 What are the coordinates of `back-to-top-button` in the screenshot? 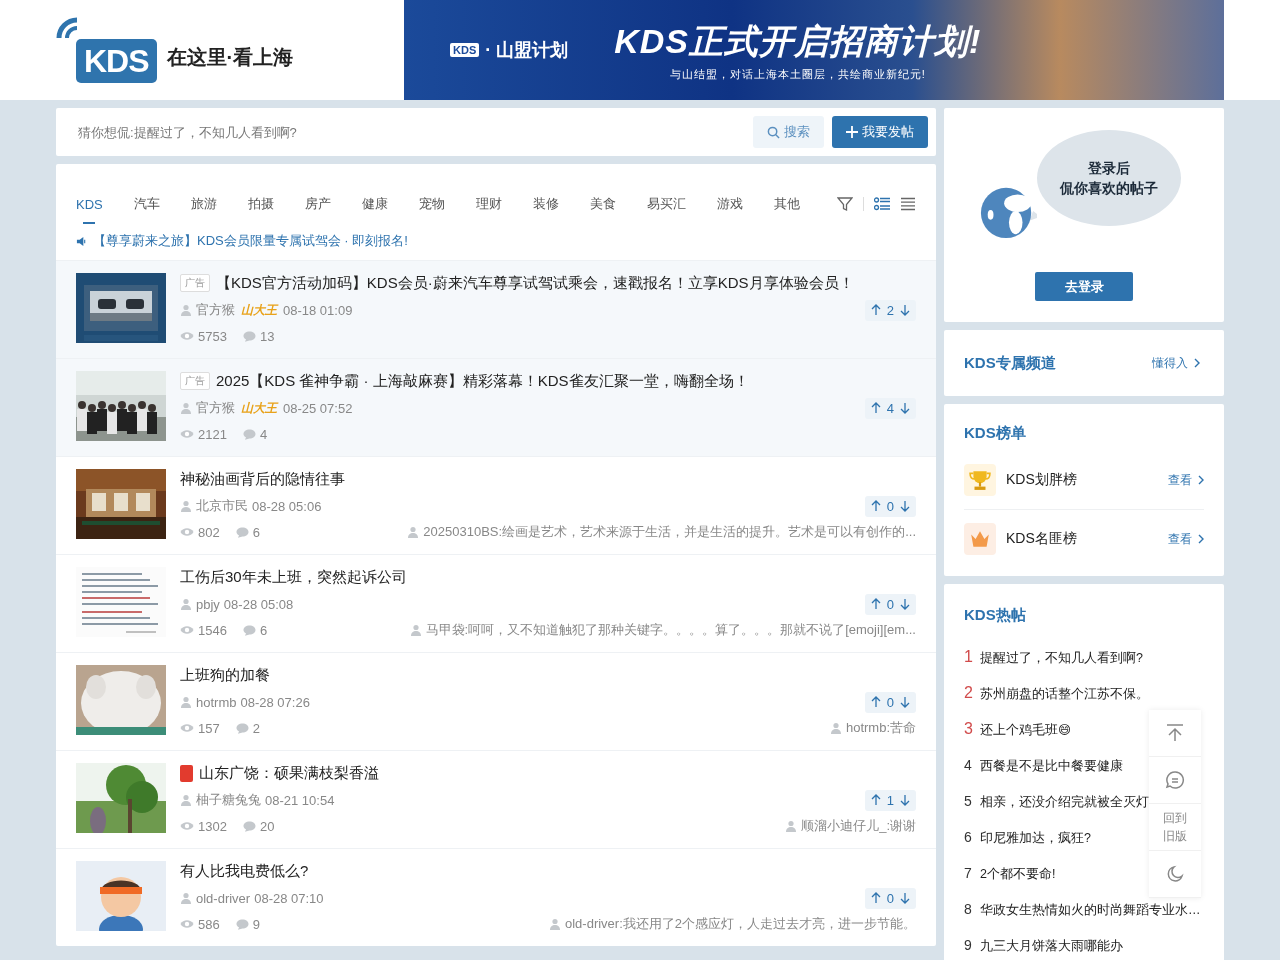 It's located at (1175, 733).